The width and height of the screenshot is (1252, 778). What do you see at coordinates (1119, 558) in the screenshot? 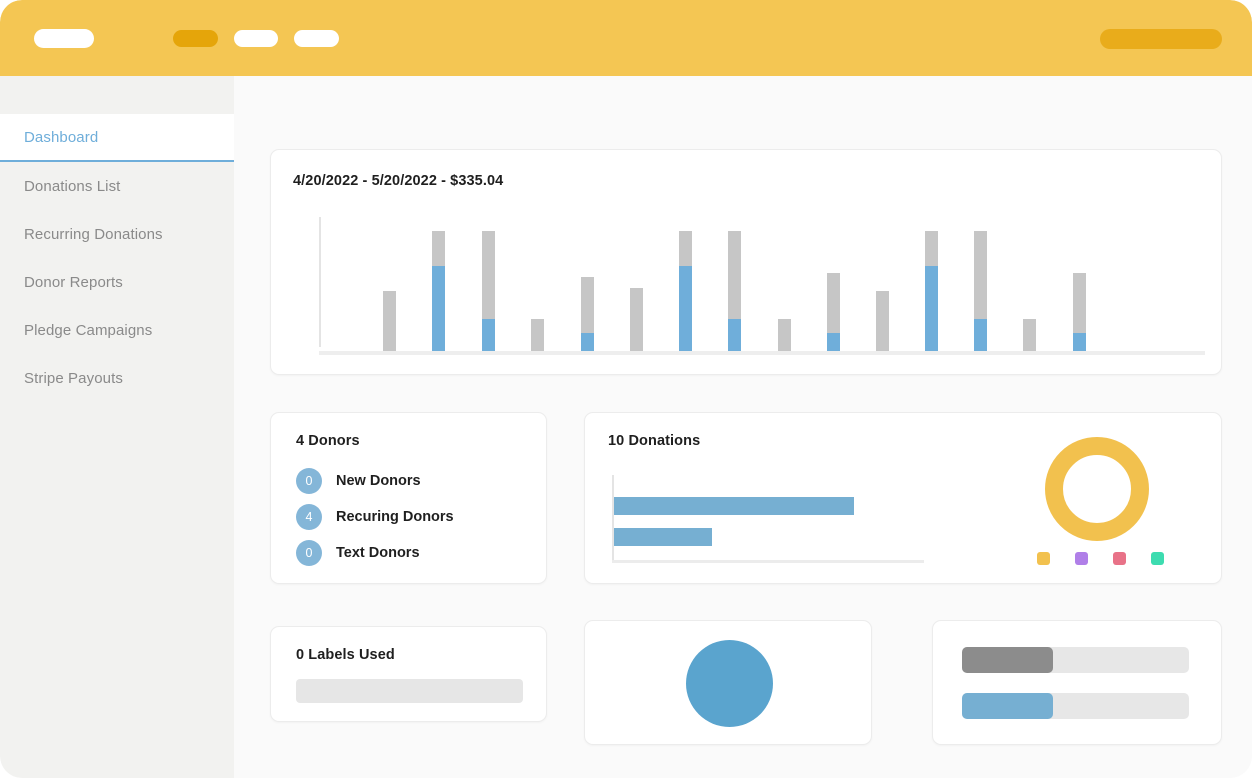
I see `legend-swatch-pink` at bounding box center [1119, 558].